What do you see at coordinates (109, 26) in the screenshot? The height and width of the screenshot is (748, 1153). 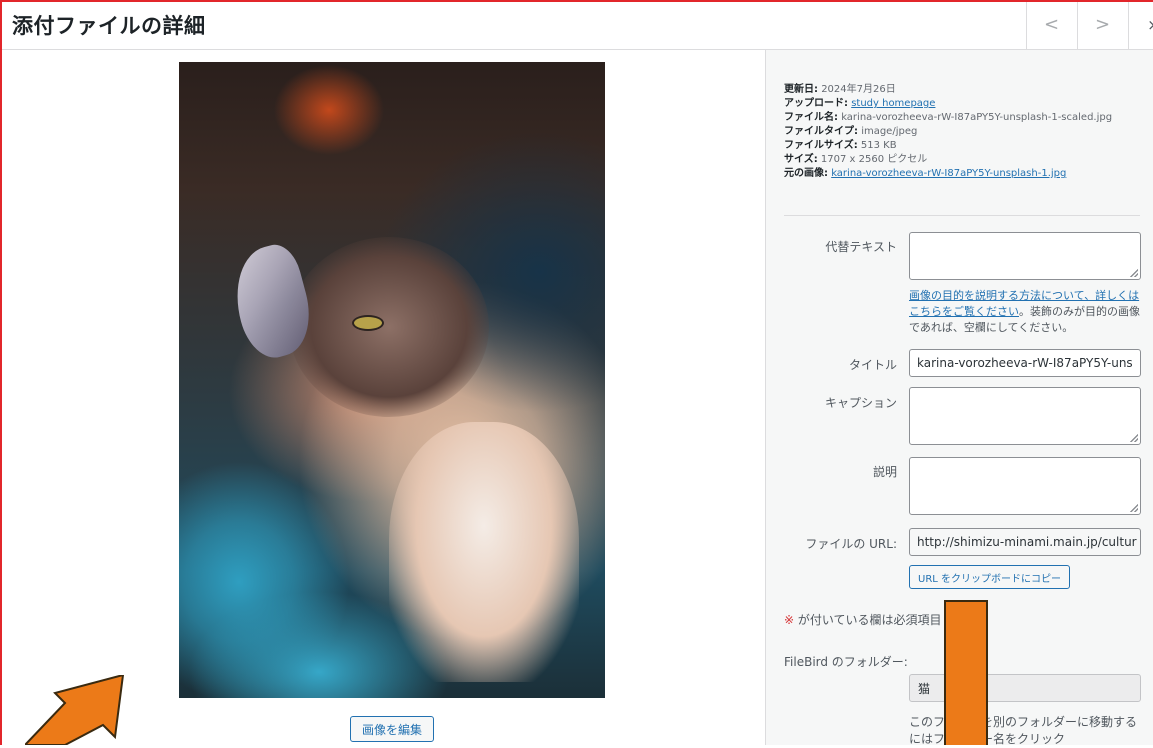 I see `modal-title: 添付ファイルの詳細` at bounding box center [109, 26].